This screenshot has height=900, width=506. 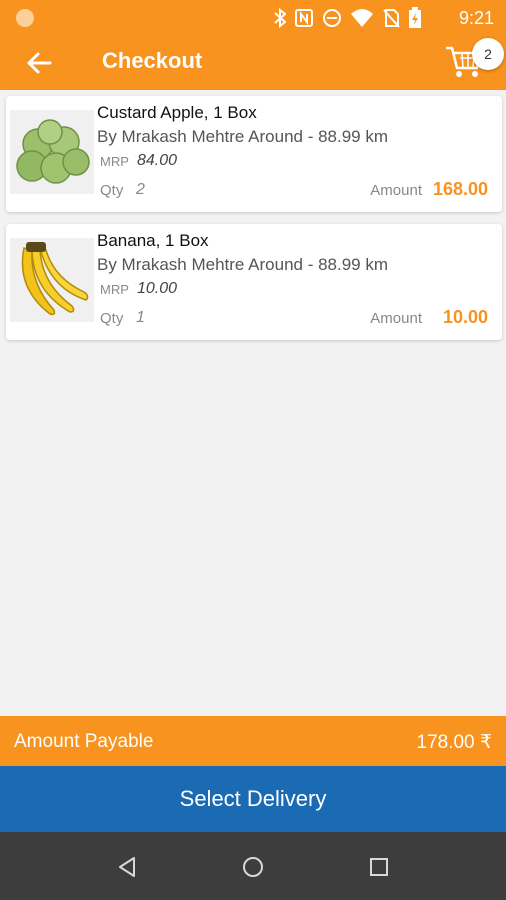 I want to click on cart-count-badge: 2, so click(x=488, y=54).